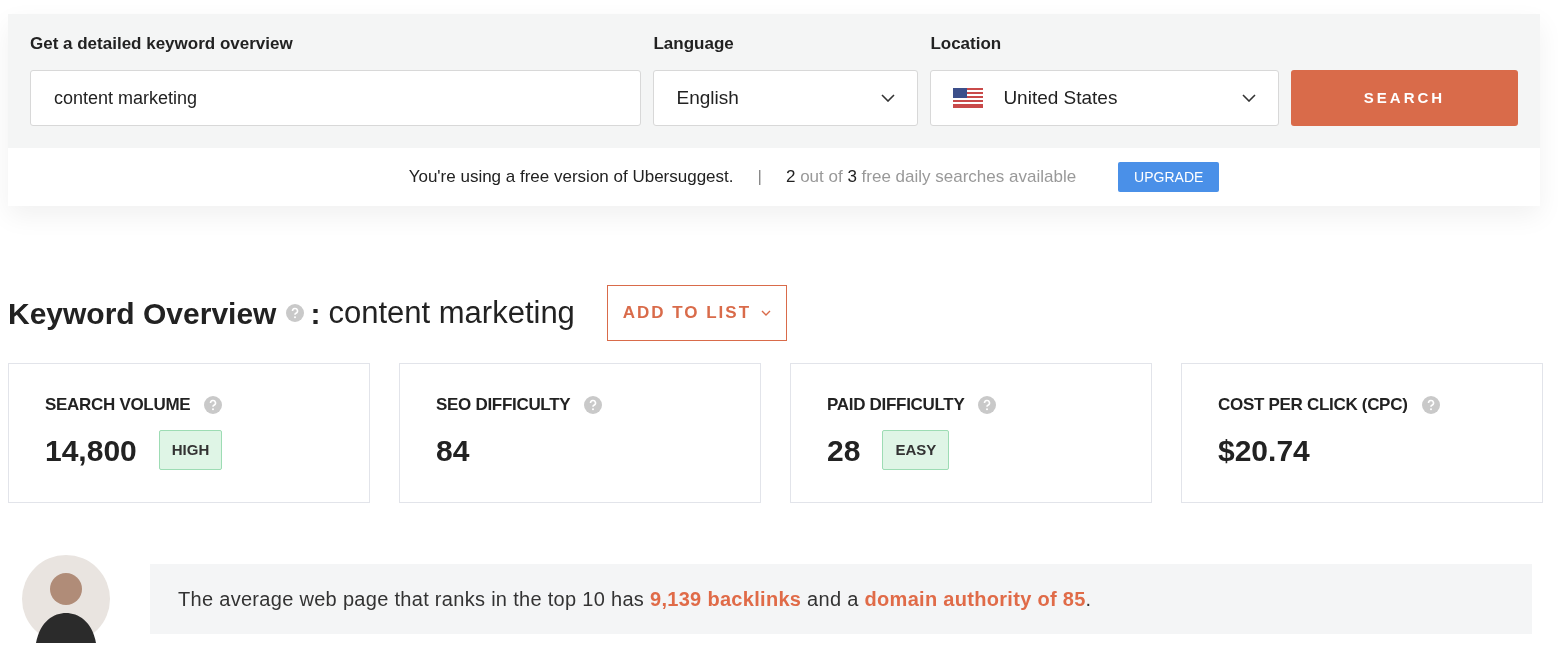 The height and width of the screenshot is (664, 1558). Describe the element at coordinates (916, 450) in the screenshot. I see `metric-badge: EASY` at that location.